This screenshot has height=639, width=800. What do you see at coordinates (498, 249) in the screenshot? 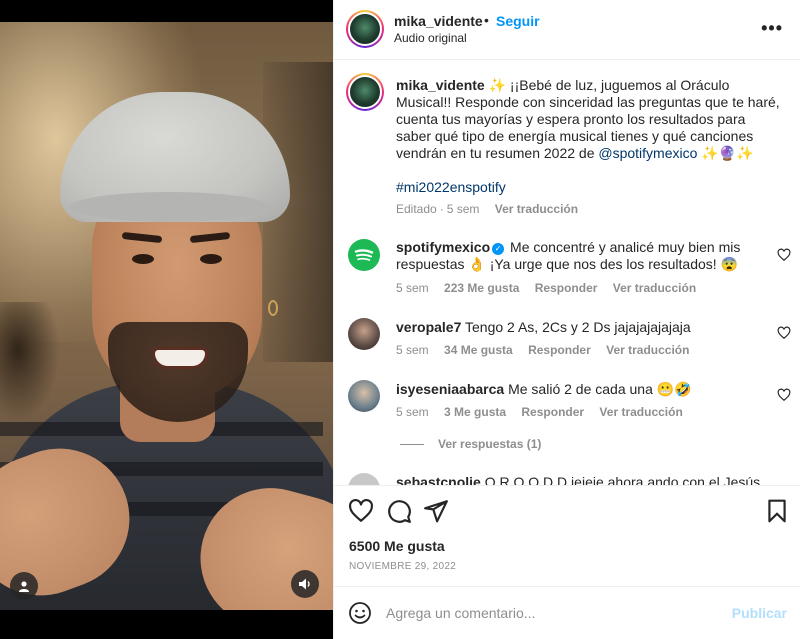
I see `verified-badge-icon: ✓` at bounding box center [498, 249].